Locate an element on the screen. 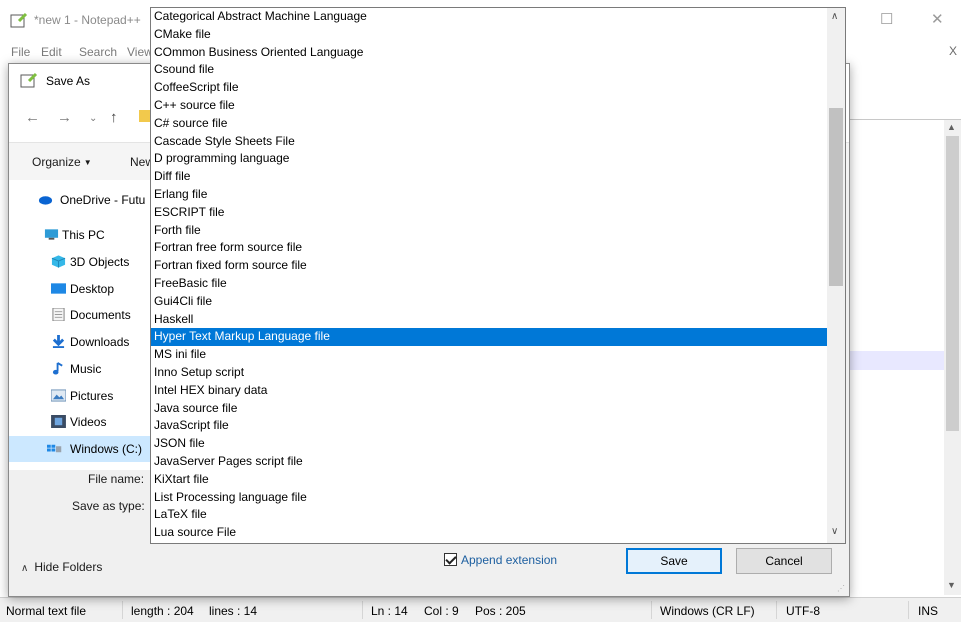 The image size is (961, 622). file-type-option: Csound file is located at coordinates (489, 70).